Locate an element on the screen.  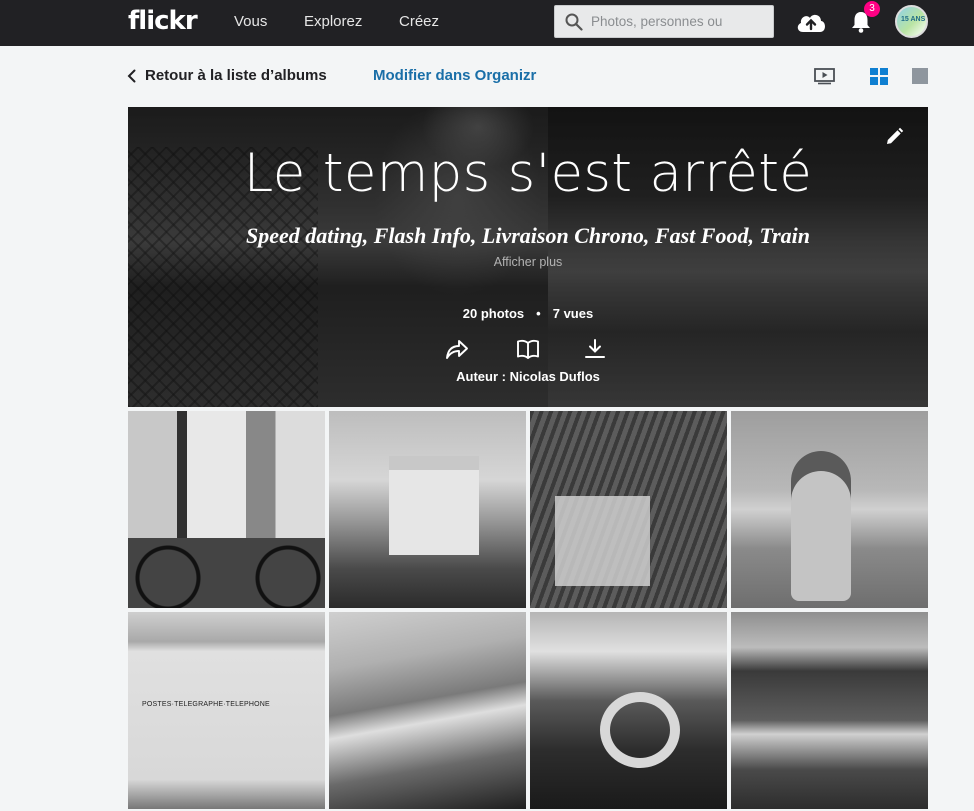
slideshow-icon is located at coordinates (824, 76).